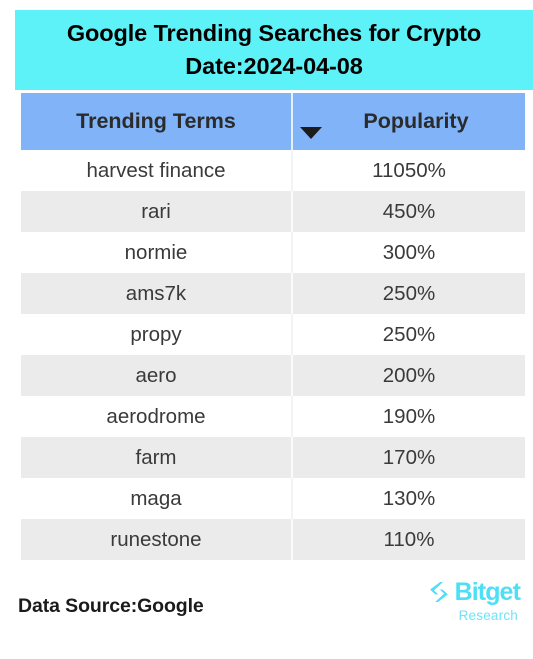  What do you see at coordinates (157, 170) in the screenshot?
I see `cell-trending-term: harvest finance` at bounding box center [157, 170].